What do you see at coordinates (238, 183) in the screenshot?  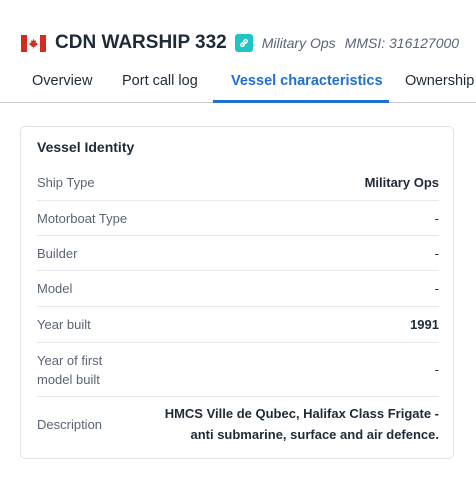 I see `row-ship-type: Ship Type Military Ops` at bounding box center [238, 183].